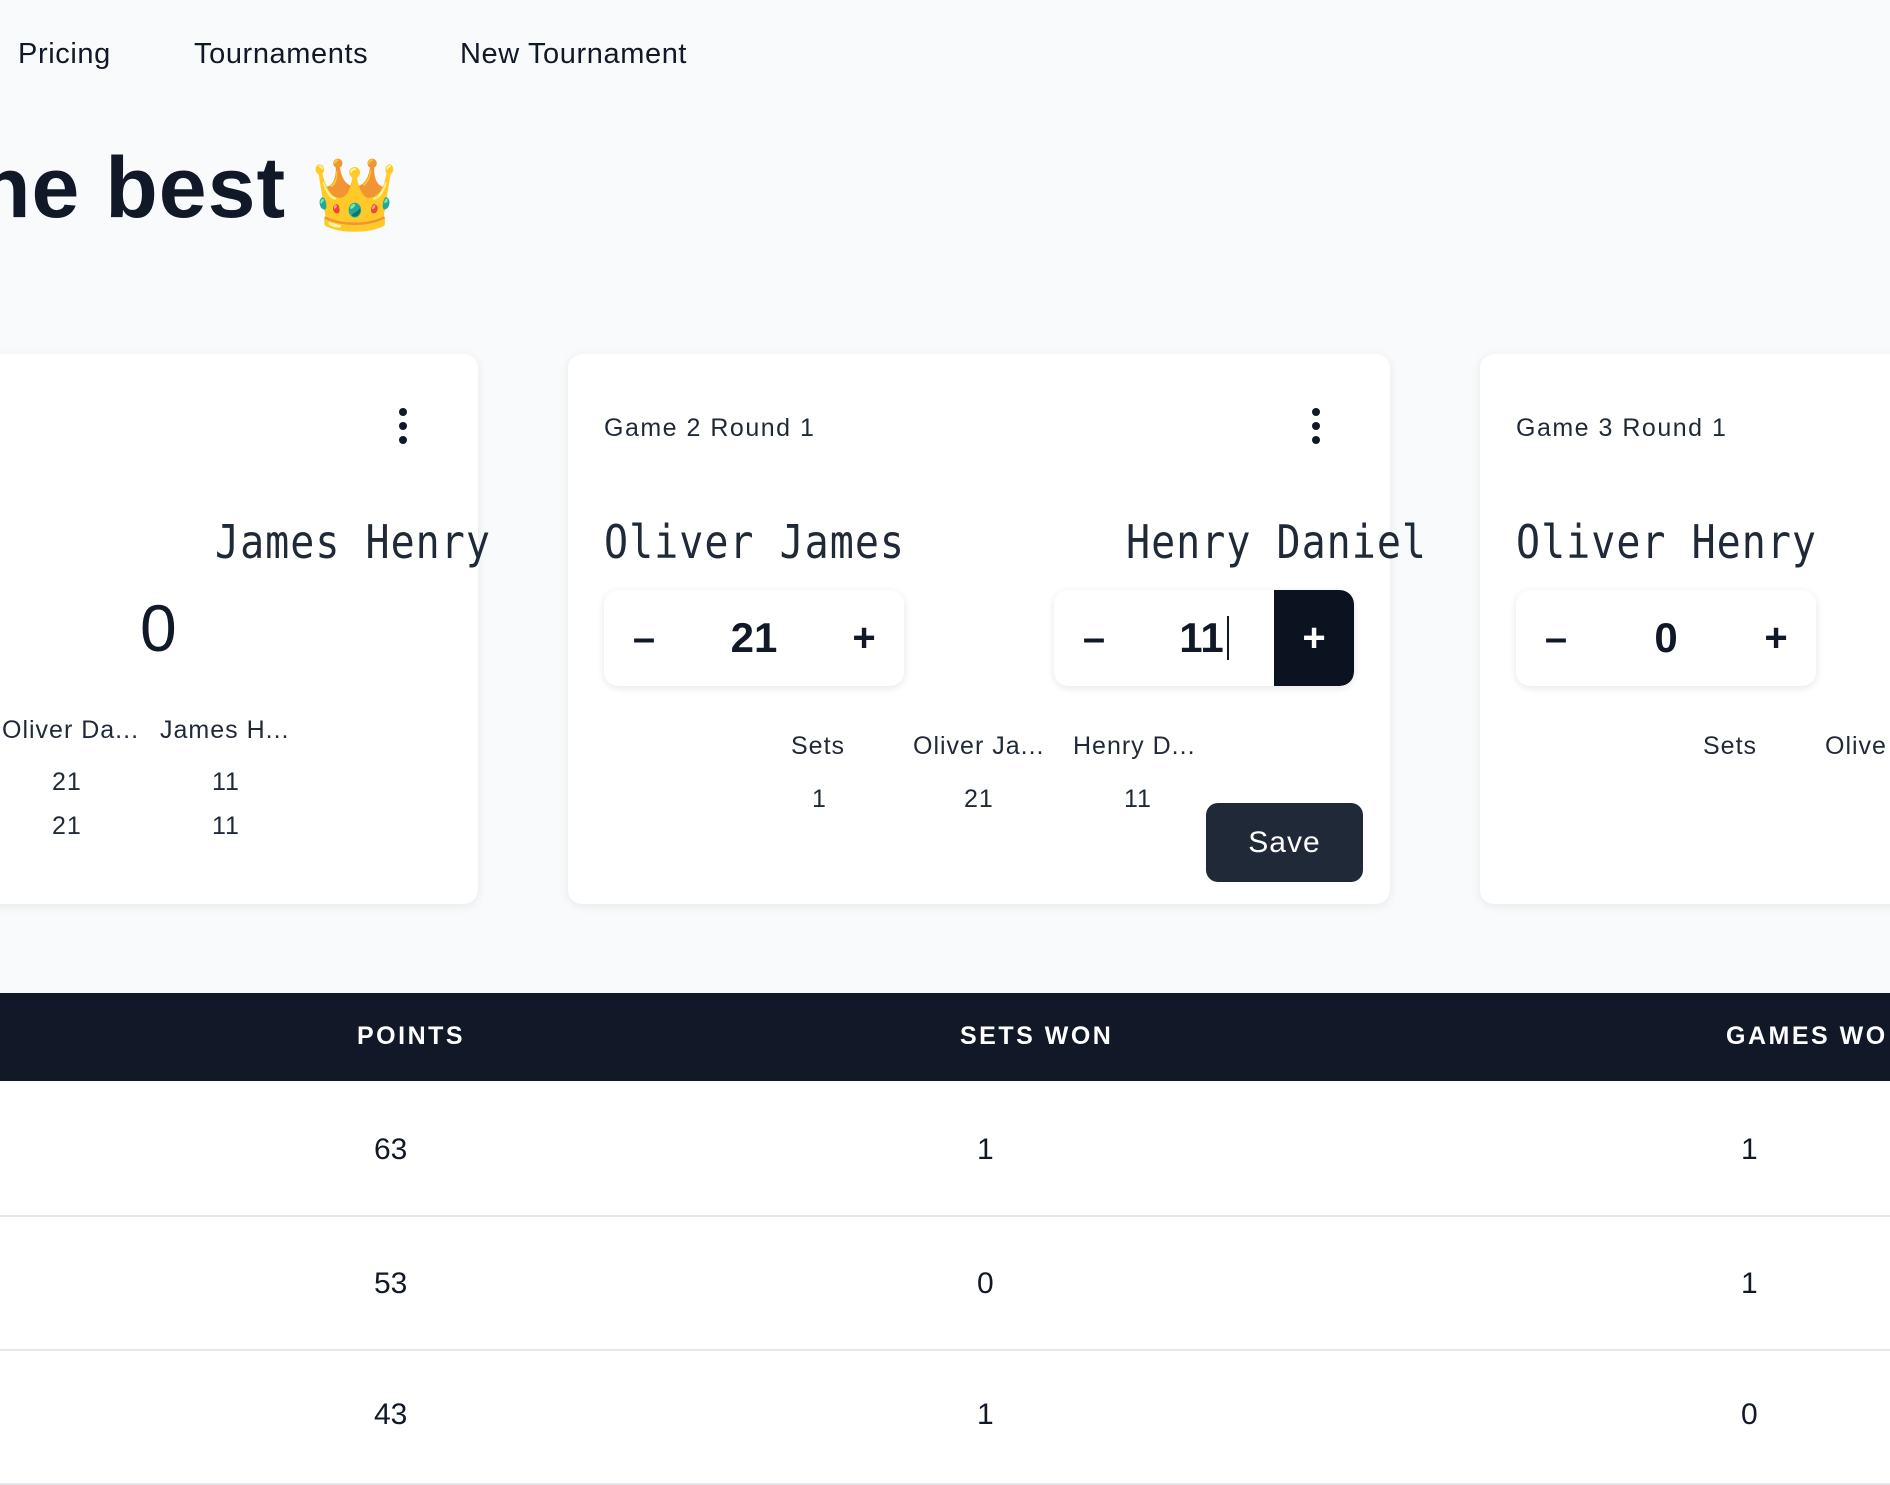  Describe the element at coordinates (979, 799) in the screenshot. I see `card2-val-p1: 21` at that location.